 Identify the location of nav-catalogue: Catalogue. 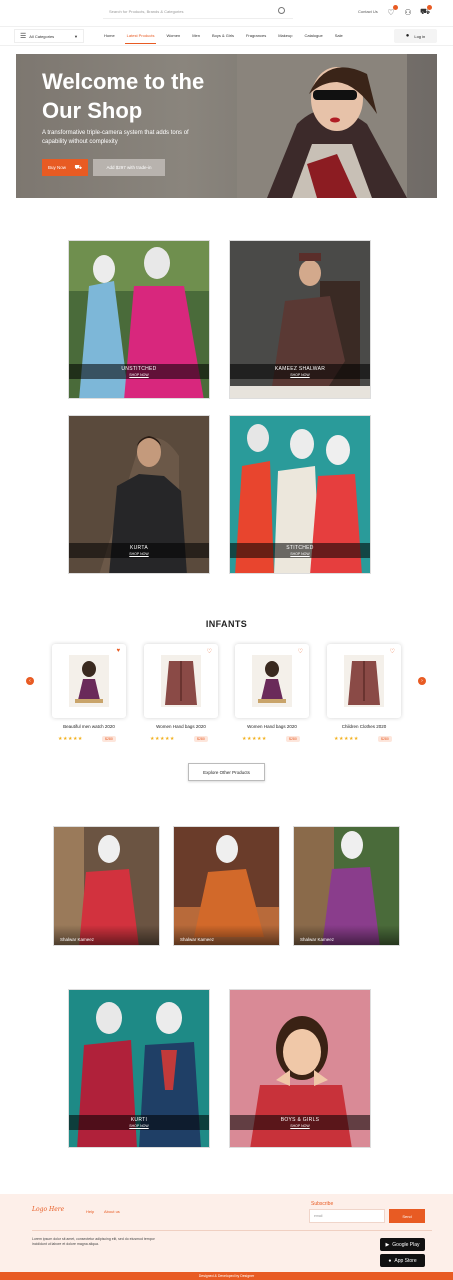
(313, 36).